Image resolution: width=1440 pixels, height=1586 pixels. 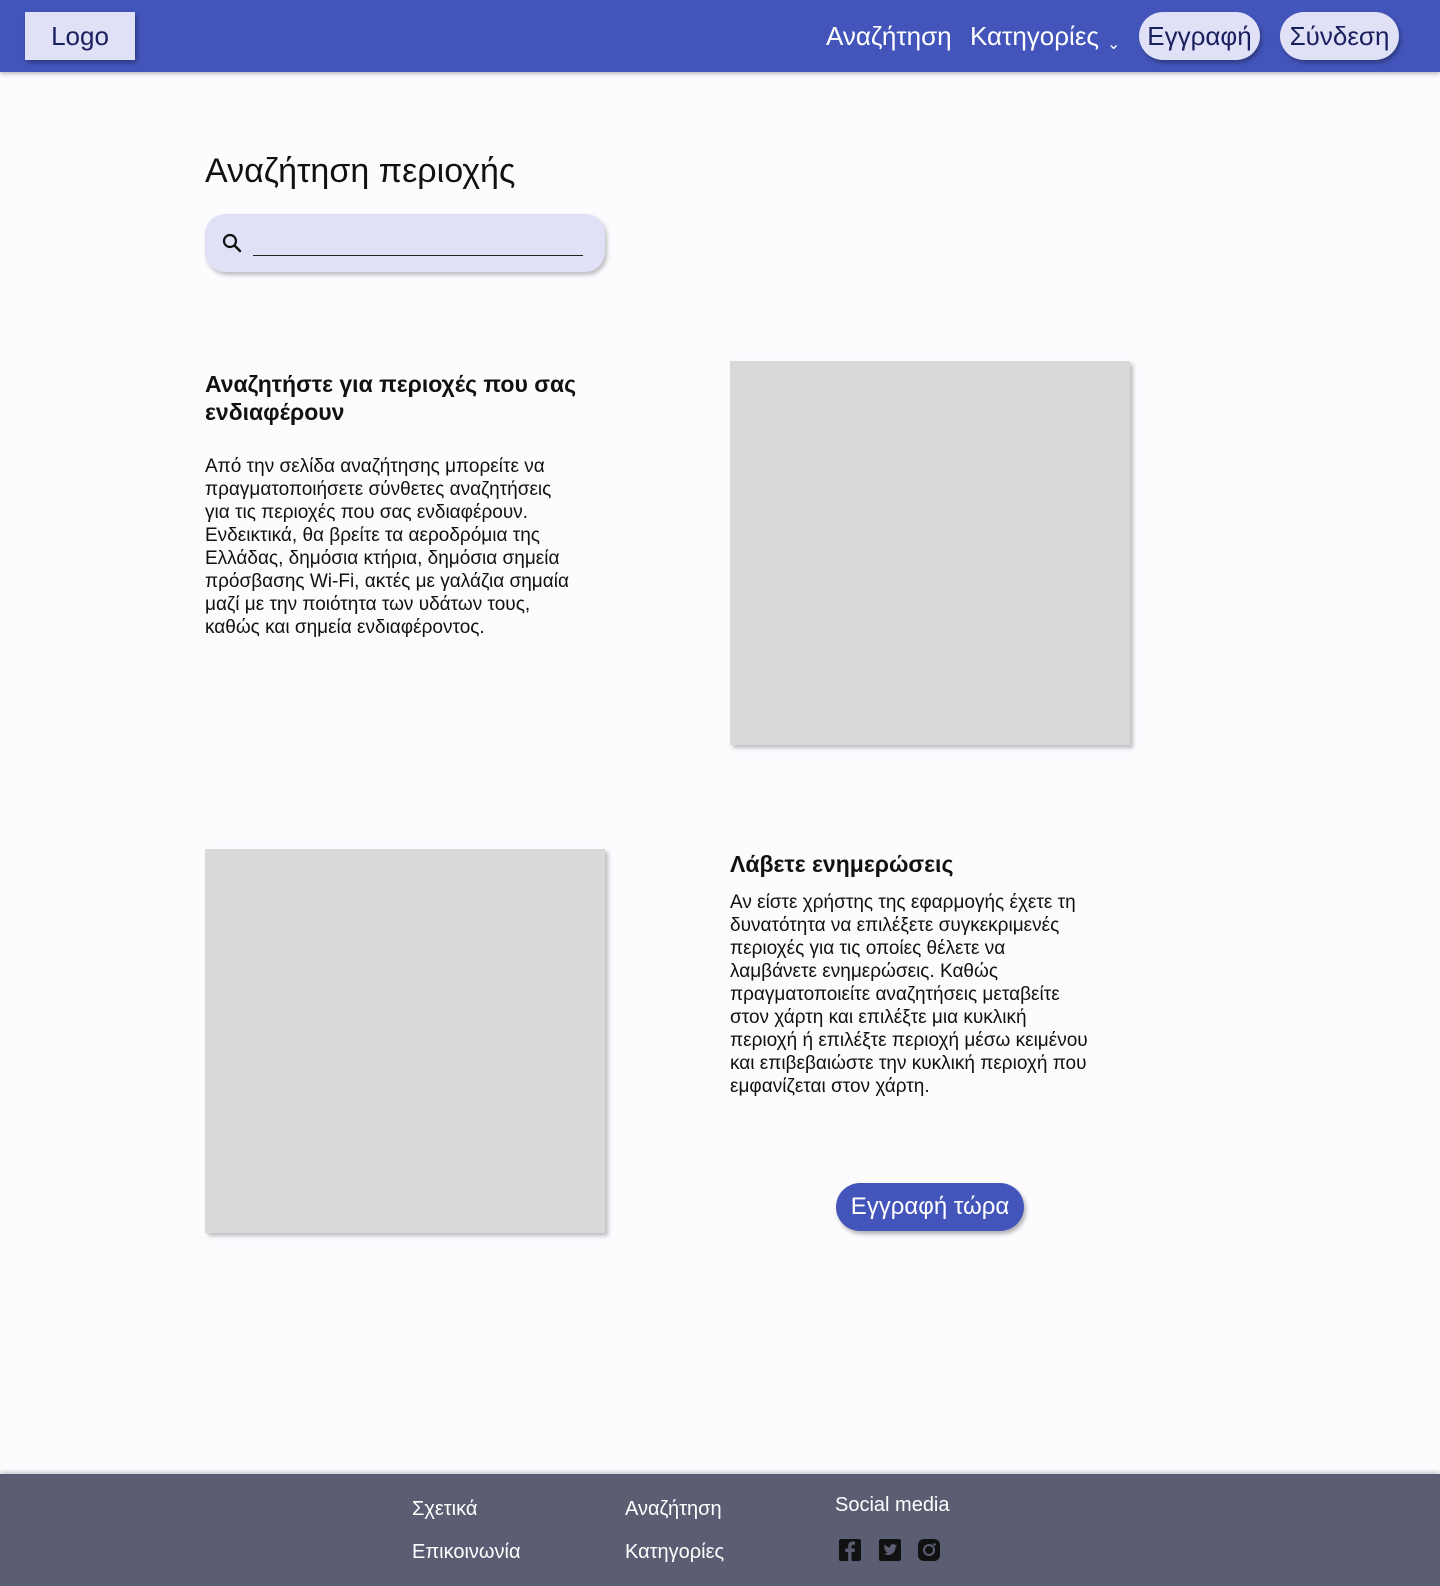 What do you see at coordinates (903, 902) in the screenshot?
I see `text-line: Αν είστε χρήστης της εφαρμογής έχετε τη` at bounding box center [903, 902].